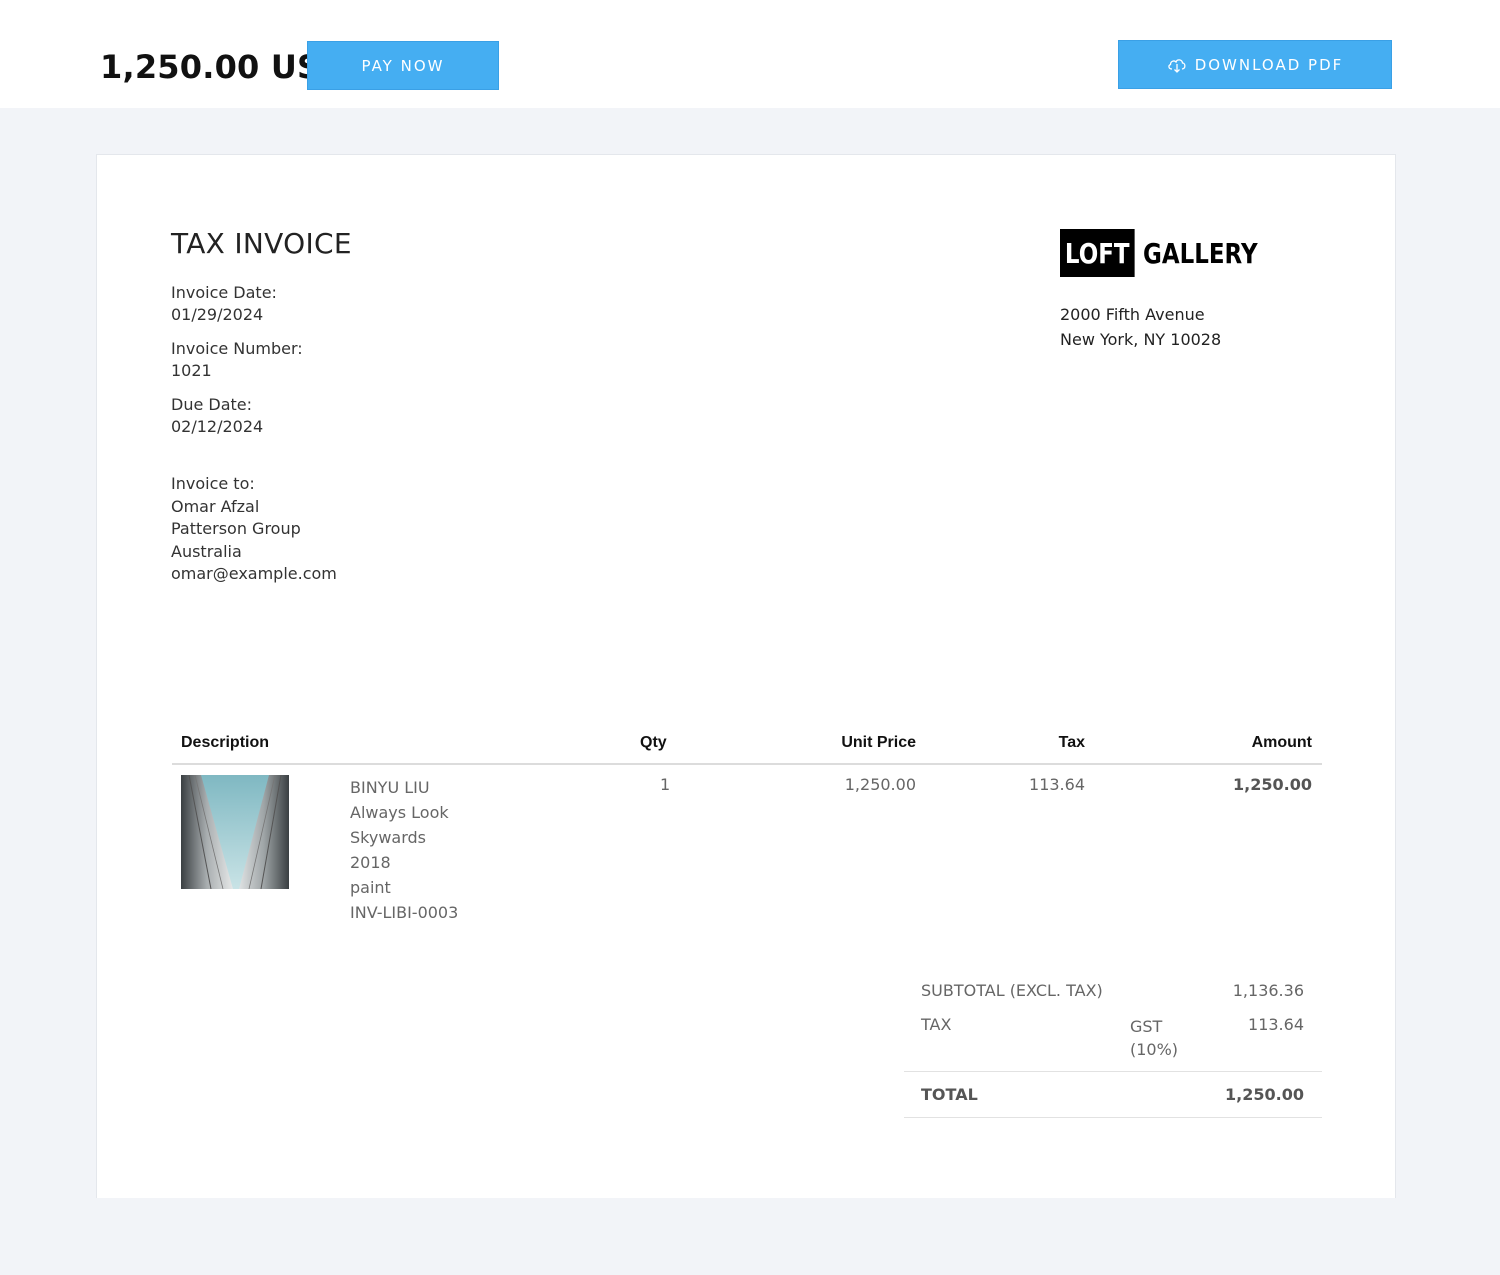 This screenshot has height=1275, width=1500. What do you see at coordinates (1097, 253) in the screenshot?
I see `logo-loft: LOFT` at bounding box center [1097, 253].